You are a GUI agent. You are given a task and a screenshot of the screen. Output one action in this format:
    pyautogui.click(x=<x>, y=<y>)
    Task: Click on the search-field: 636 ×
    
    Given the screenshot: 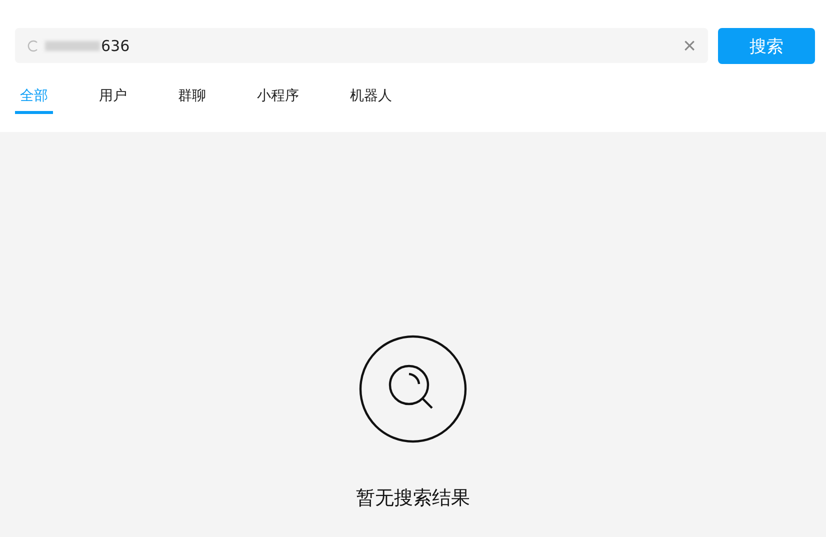 What is the action you would take?
    pyautogui.click(x=361, y=45)
    